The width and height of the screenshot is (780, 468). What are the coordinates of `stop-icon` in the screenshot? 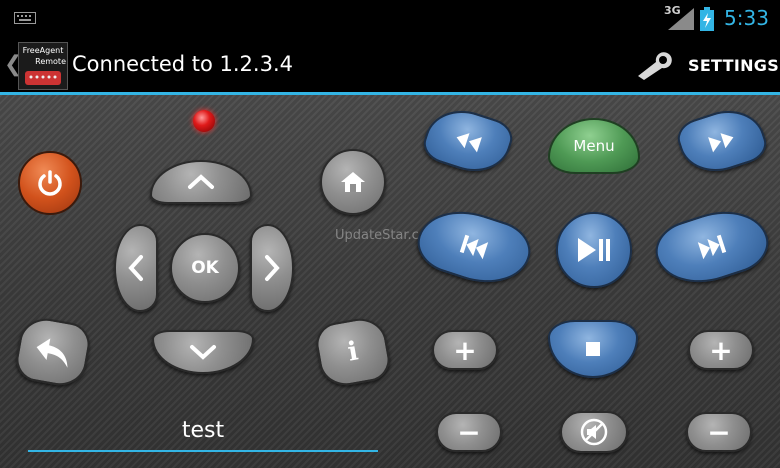 It's located at (593, 349).